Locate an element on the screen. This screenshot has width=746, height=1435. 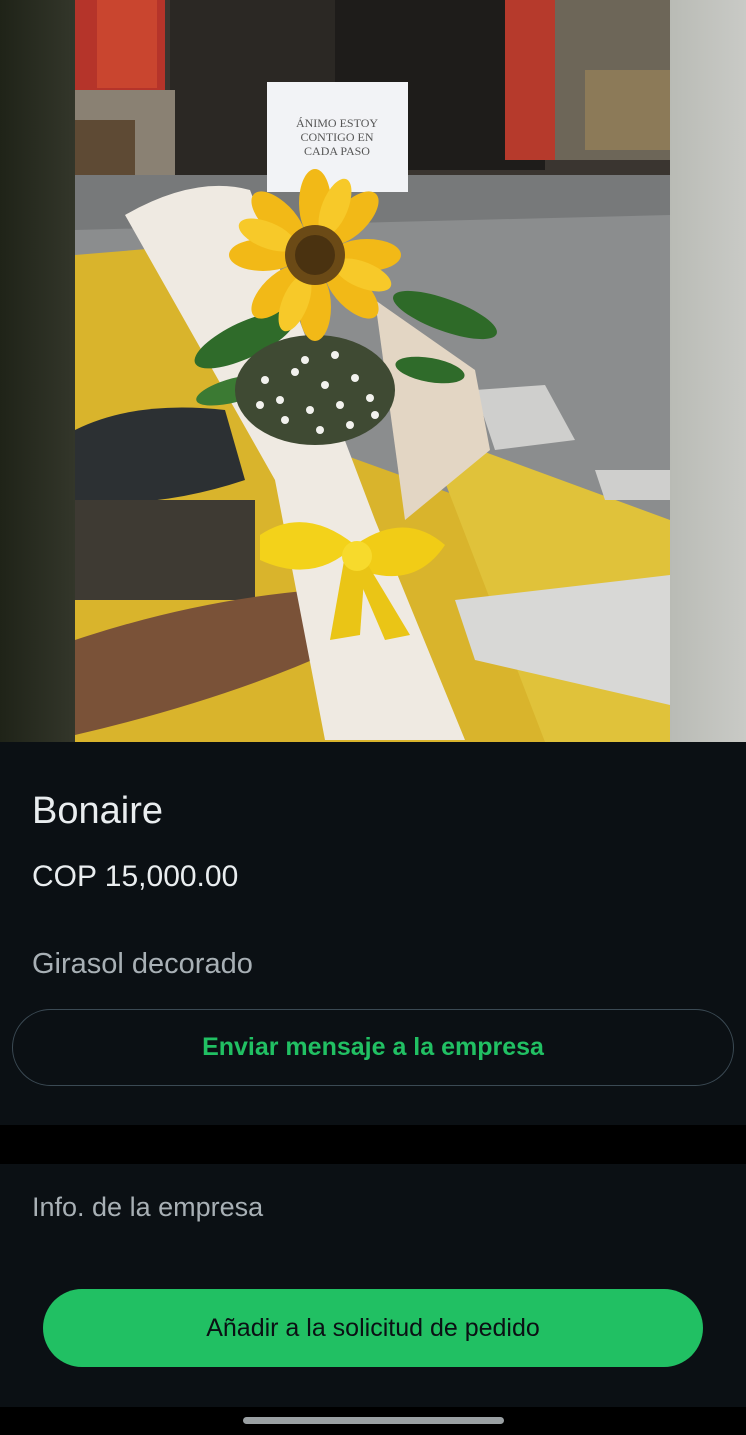
system-nav-bar is located at coordinates (373, 1421).